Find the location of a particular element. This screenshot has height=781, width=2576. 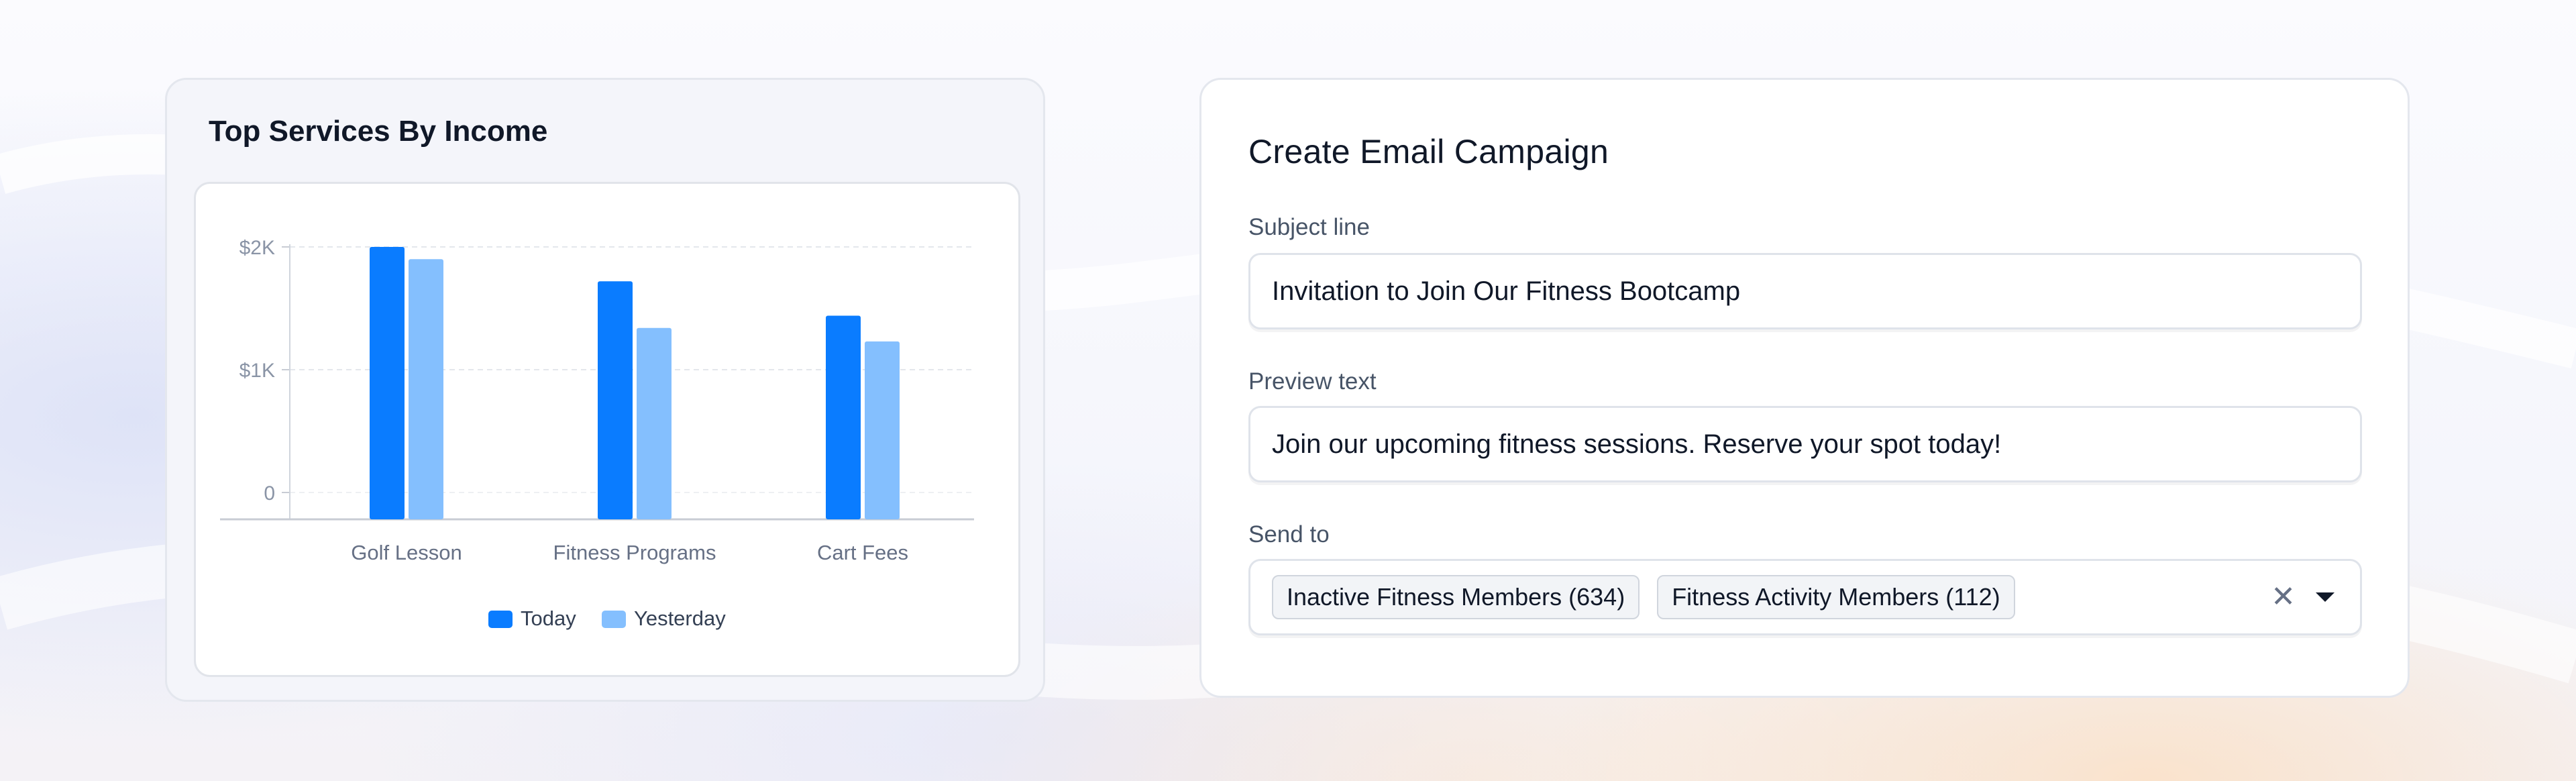

x-tick-label: Golf Lesson is located at coordinates (406, 552).